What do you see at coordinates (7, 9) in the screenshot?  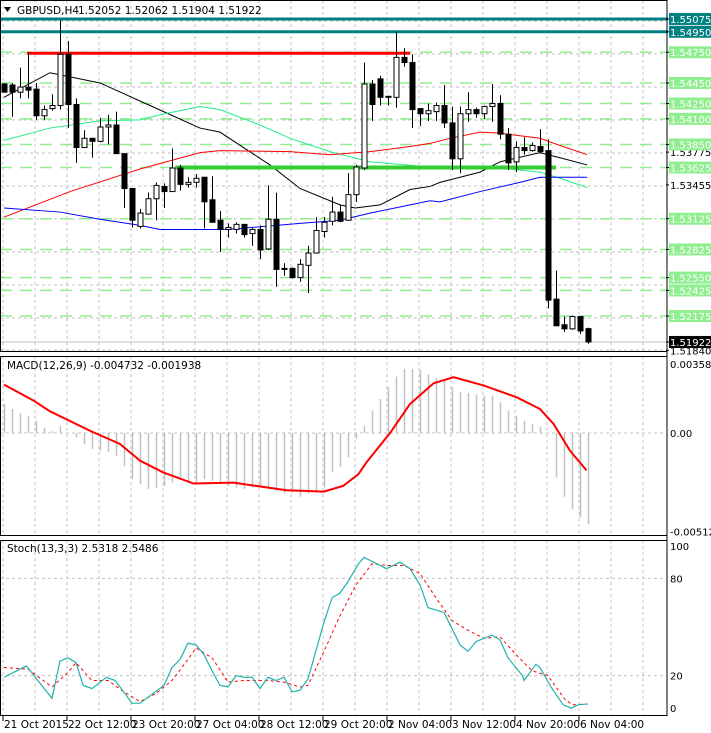 I see `triangle-down-icon` at bounding box center [7, 9].